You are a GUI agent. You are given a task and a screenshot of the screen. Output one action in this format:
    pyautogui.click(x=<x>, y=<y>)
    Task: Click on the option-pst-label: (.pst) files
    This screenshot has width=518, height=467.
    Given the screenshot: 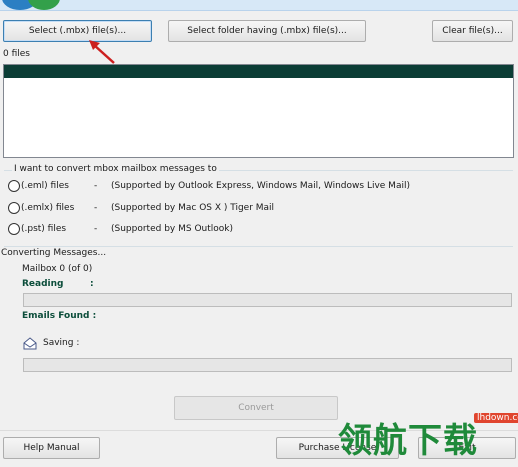 What is the action you would take?
    pyautogui.click(x=43, y=229)
    